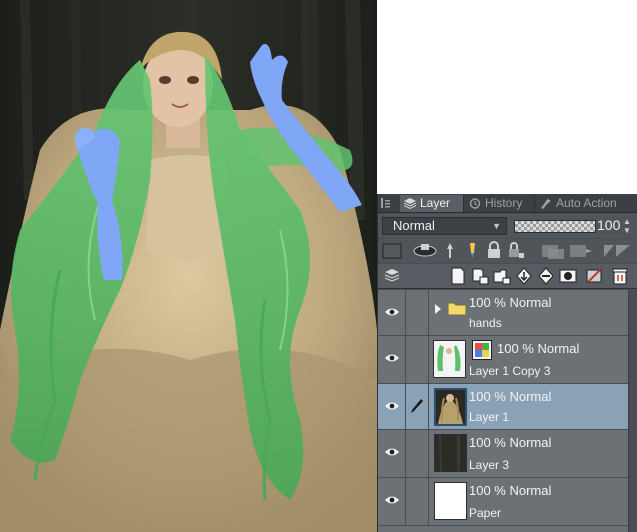 The width and height of the screenshot is (637, 532). What do you see at coordinates (450, 251) in the screenshot?
I see `reference-layer-icon` at bounding box center [450, 251].